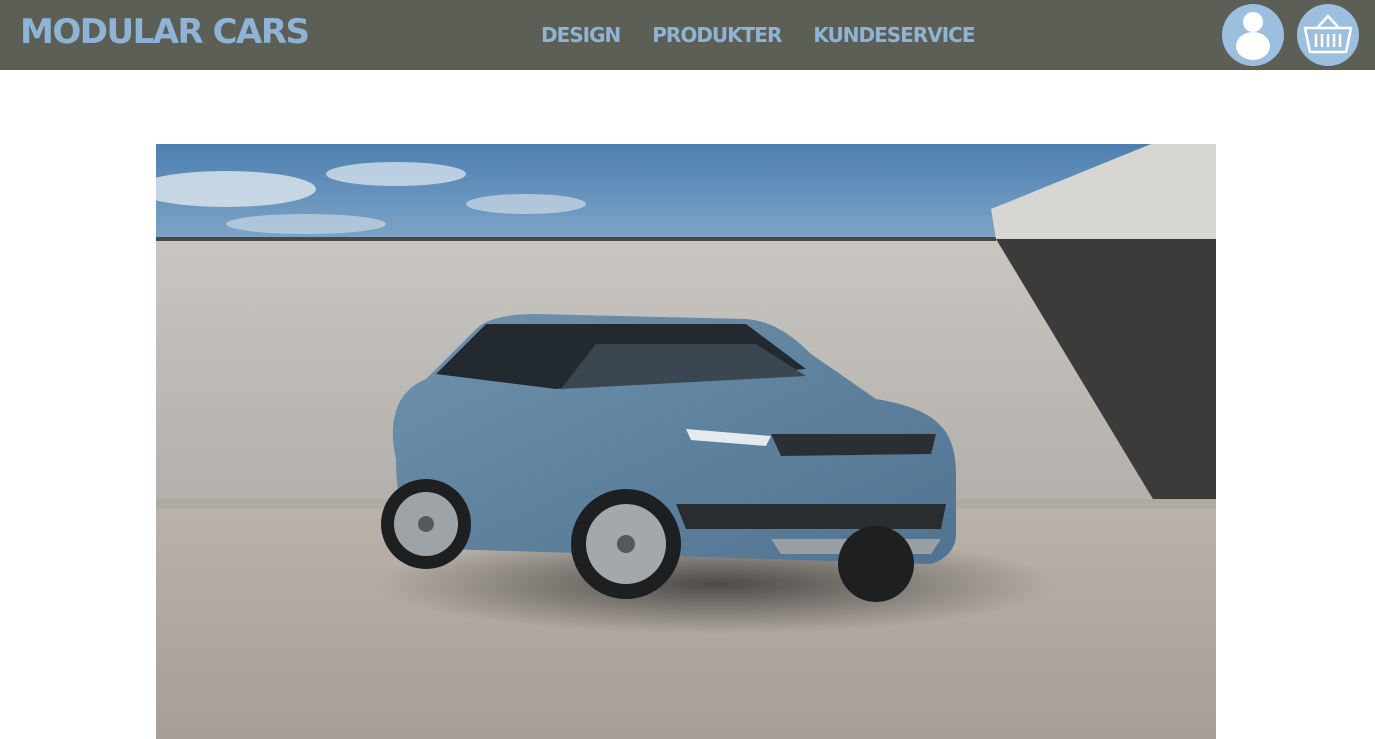  What do you see at coordinates (581, 35) in the screenshot?
I see `nav-item-design: DESIGN` at bounding box center [581, 35].